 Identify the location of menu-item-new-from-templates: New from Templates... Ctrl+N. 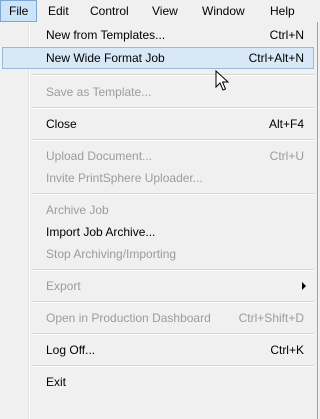
(158, 35).